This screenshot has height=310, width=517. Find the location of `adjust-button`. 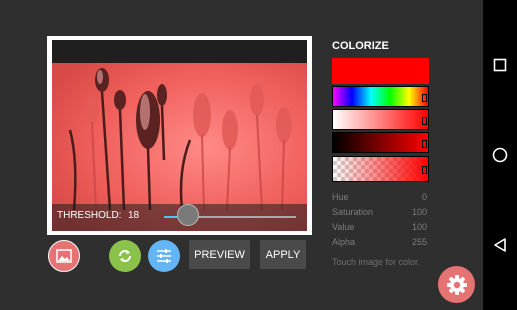

adjust-button is located at coordinates (164, 256).